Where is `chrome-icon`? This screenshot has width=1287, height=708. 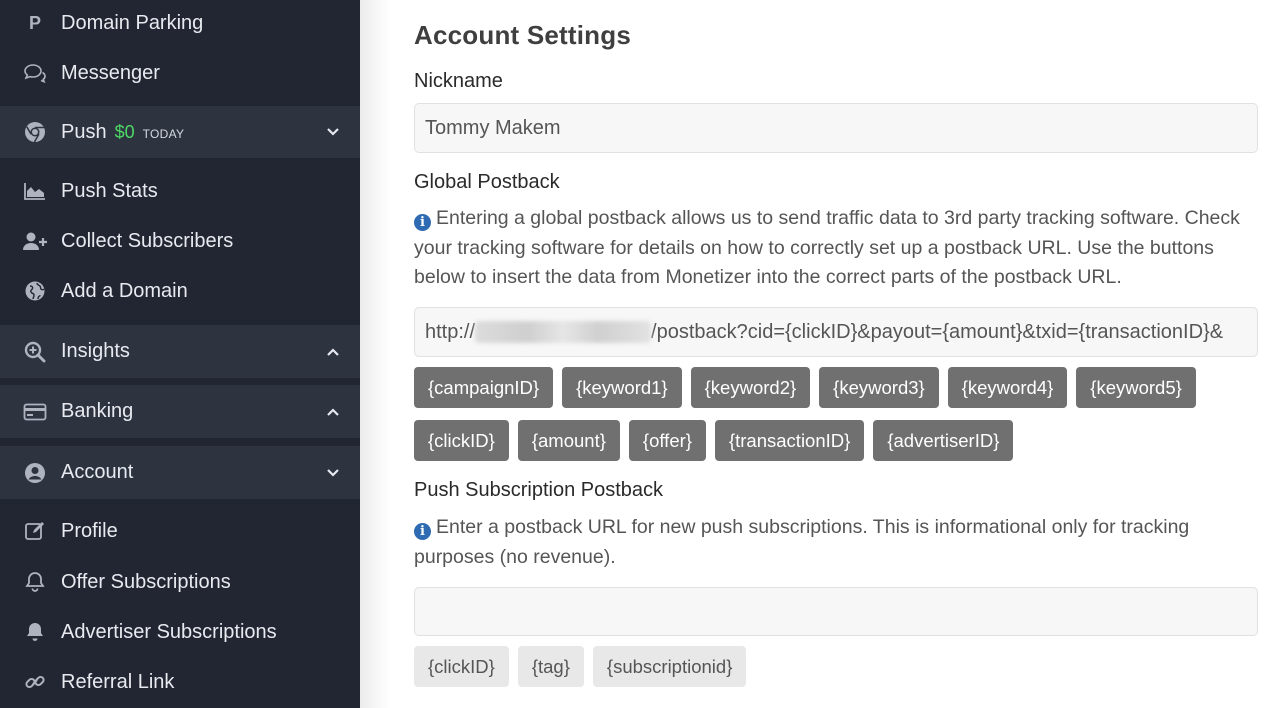 chrome-icon is located at coordinates (35, 132).